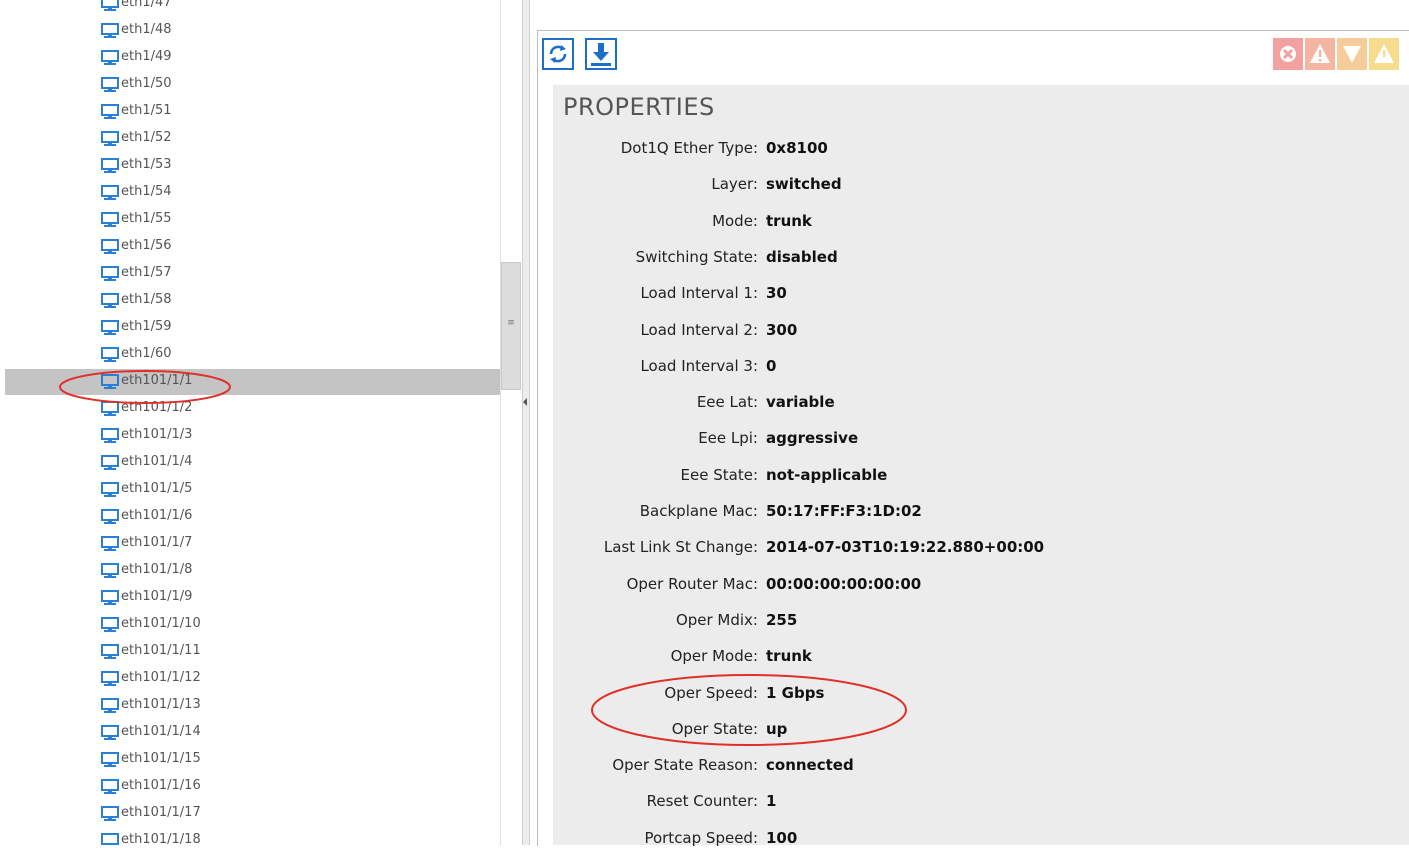  Describe the element at coordinates (511, 422) in the screenshot. I see `tree-scrollbar` at that location.